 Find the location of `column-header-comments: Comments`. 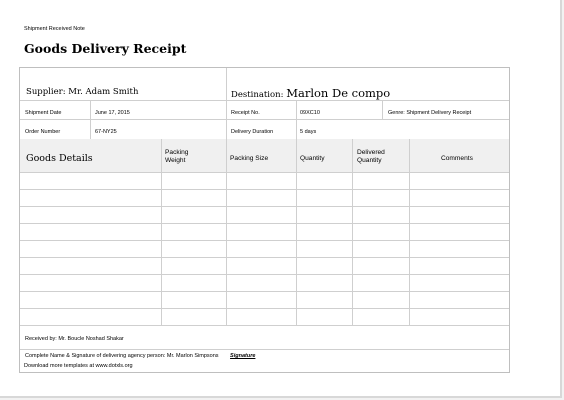

column-header-comments: Comments is located at coordinates (457, 158).